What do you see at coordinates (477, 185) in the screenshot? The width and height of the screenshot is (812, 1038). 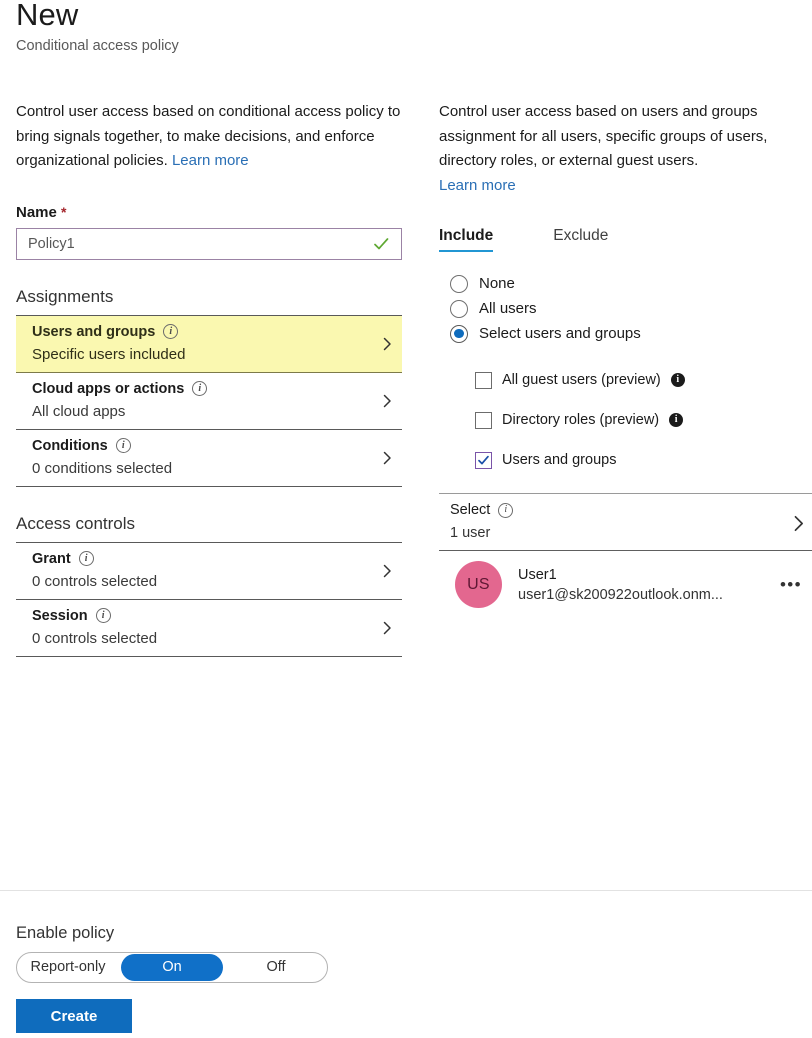 I see `right-learn-more-link: Learn more` at bounding box center [477, 185].